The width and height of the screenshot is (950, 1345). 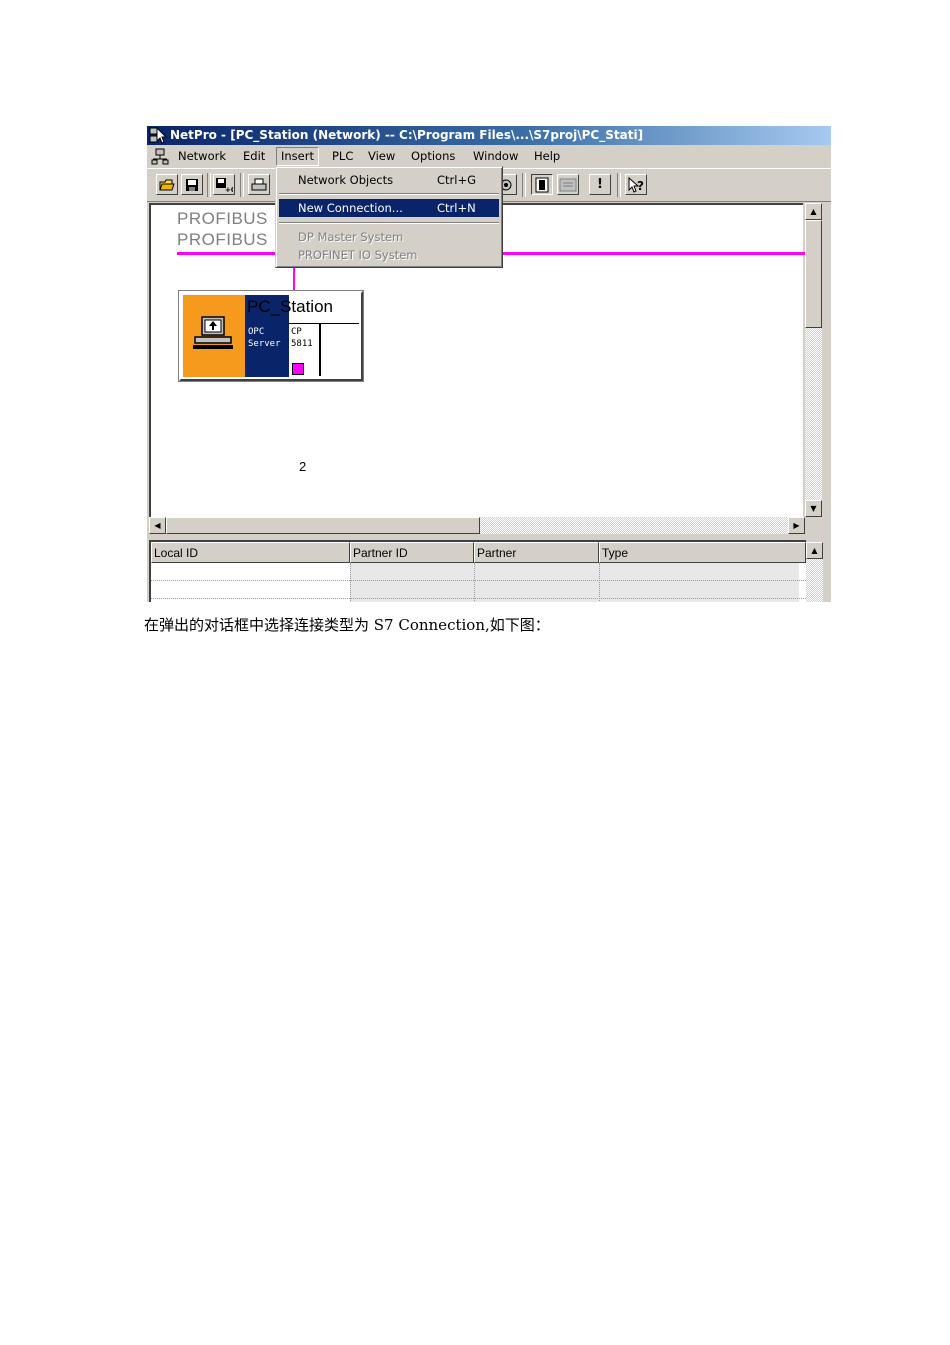 I want to click on menu-item-dp-master-system: DP Master System, so click(x=389, y=237).